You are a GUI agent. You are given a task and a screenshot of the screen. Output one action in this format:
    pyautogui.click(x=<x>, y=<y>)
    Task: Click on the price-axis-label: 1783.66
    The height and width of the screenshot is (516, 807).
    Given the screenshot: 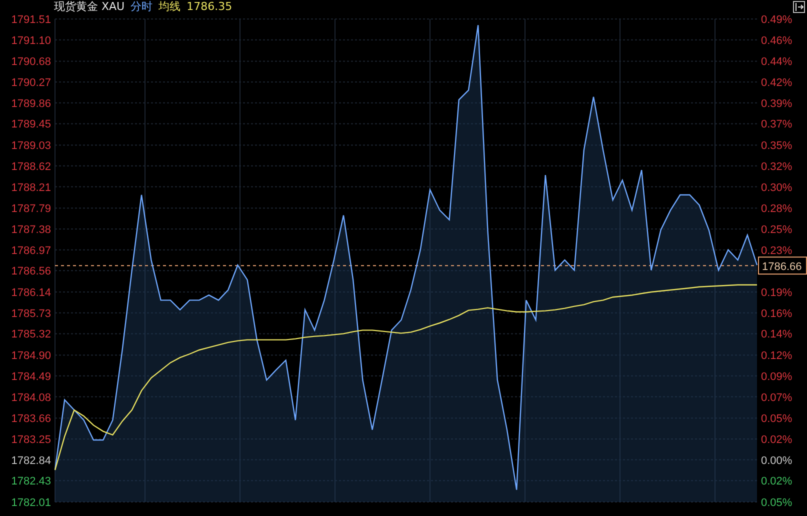 What is the action you would take?
    pyautogui.click(x=31, y=419)
    